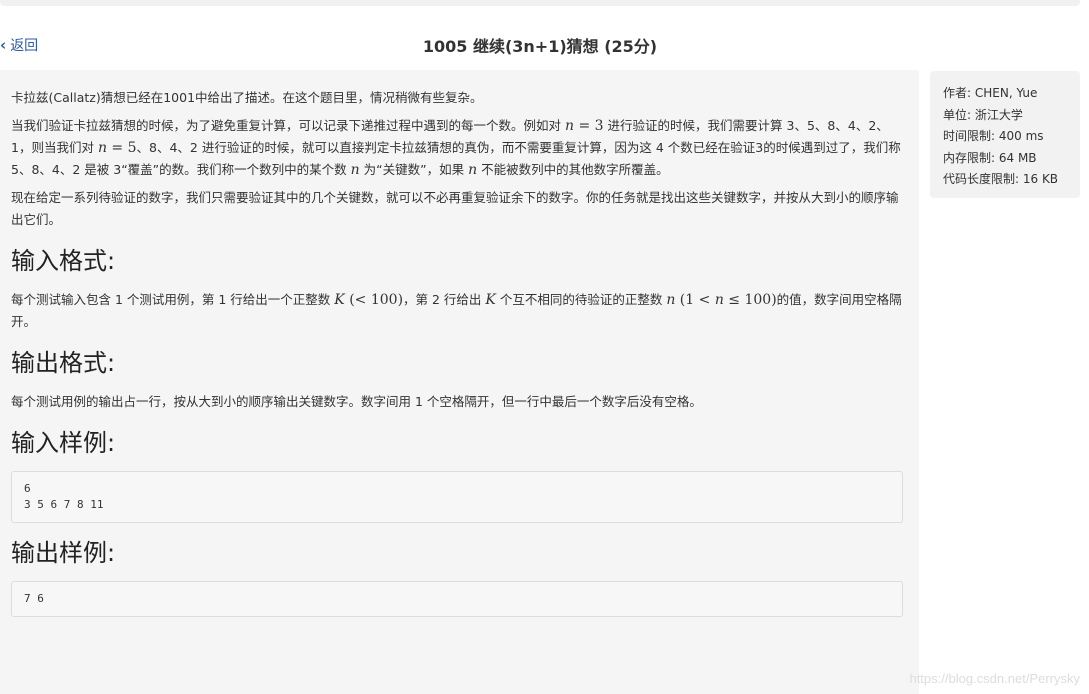 The image size is (1089, 694). What do you see at coordinates (63, 261) in the screenshot?
I see `input-format-heading: 输入格式:` at bounding box center [63, 261].